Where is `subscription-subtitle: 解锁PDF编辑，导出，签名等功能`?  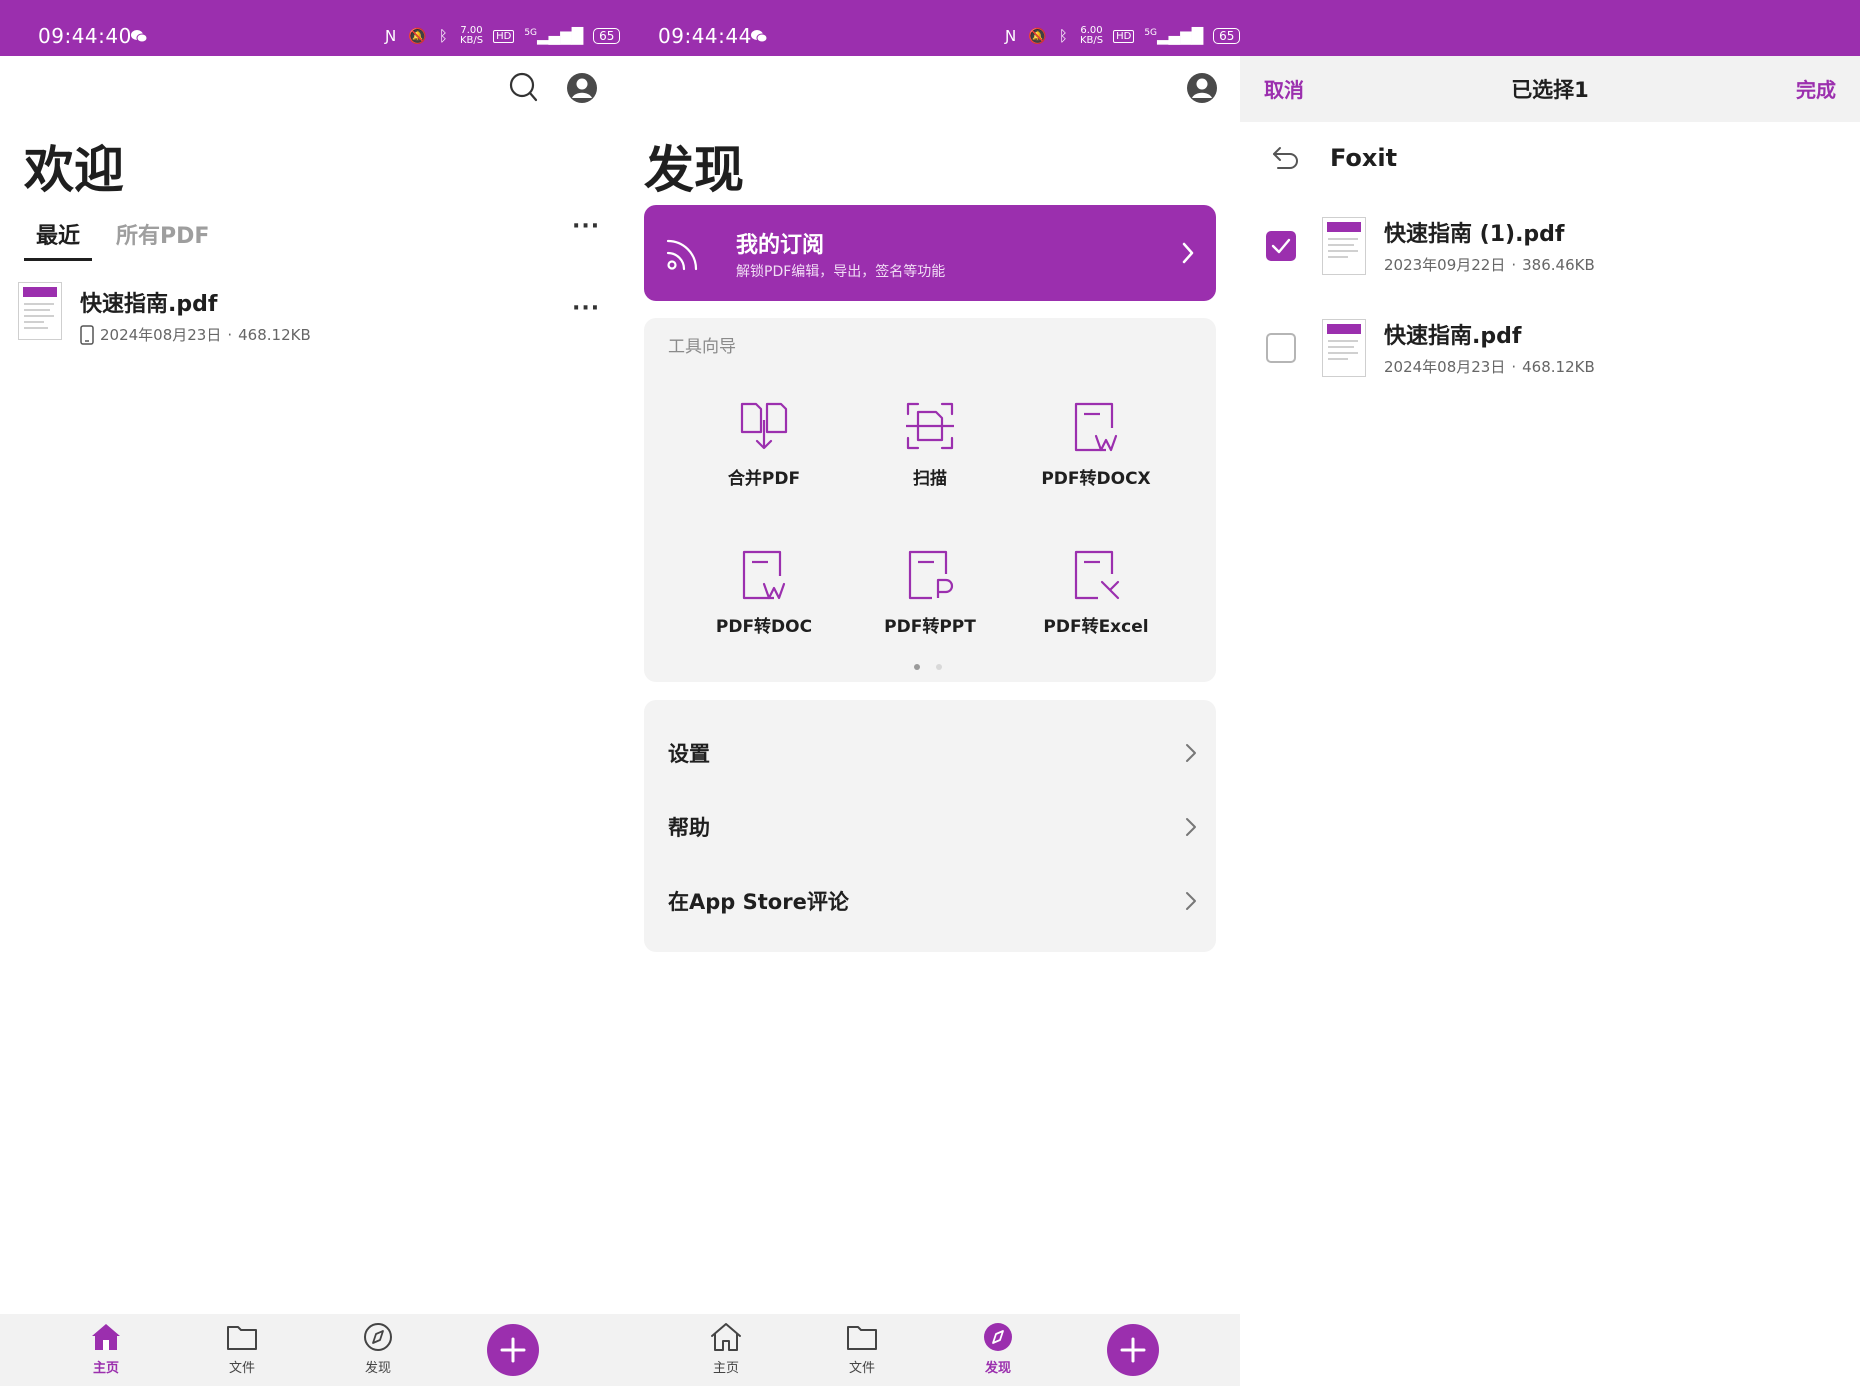 subscription-subtitle: 解锁PDF编辑，导出，签名等功能 is located at coordinates (841, 272).